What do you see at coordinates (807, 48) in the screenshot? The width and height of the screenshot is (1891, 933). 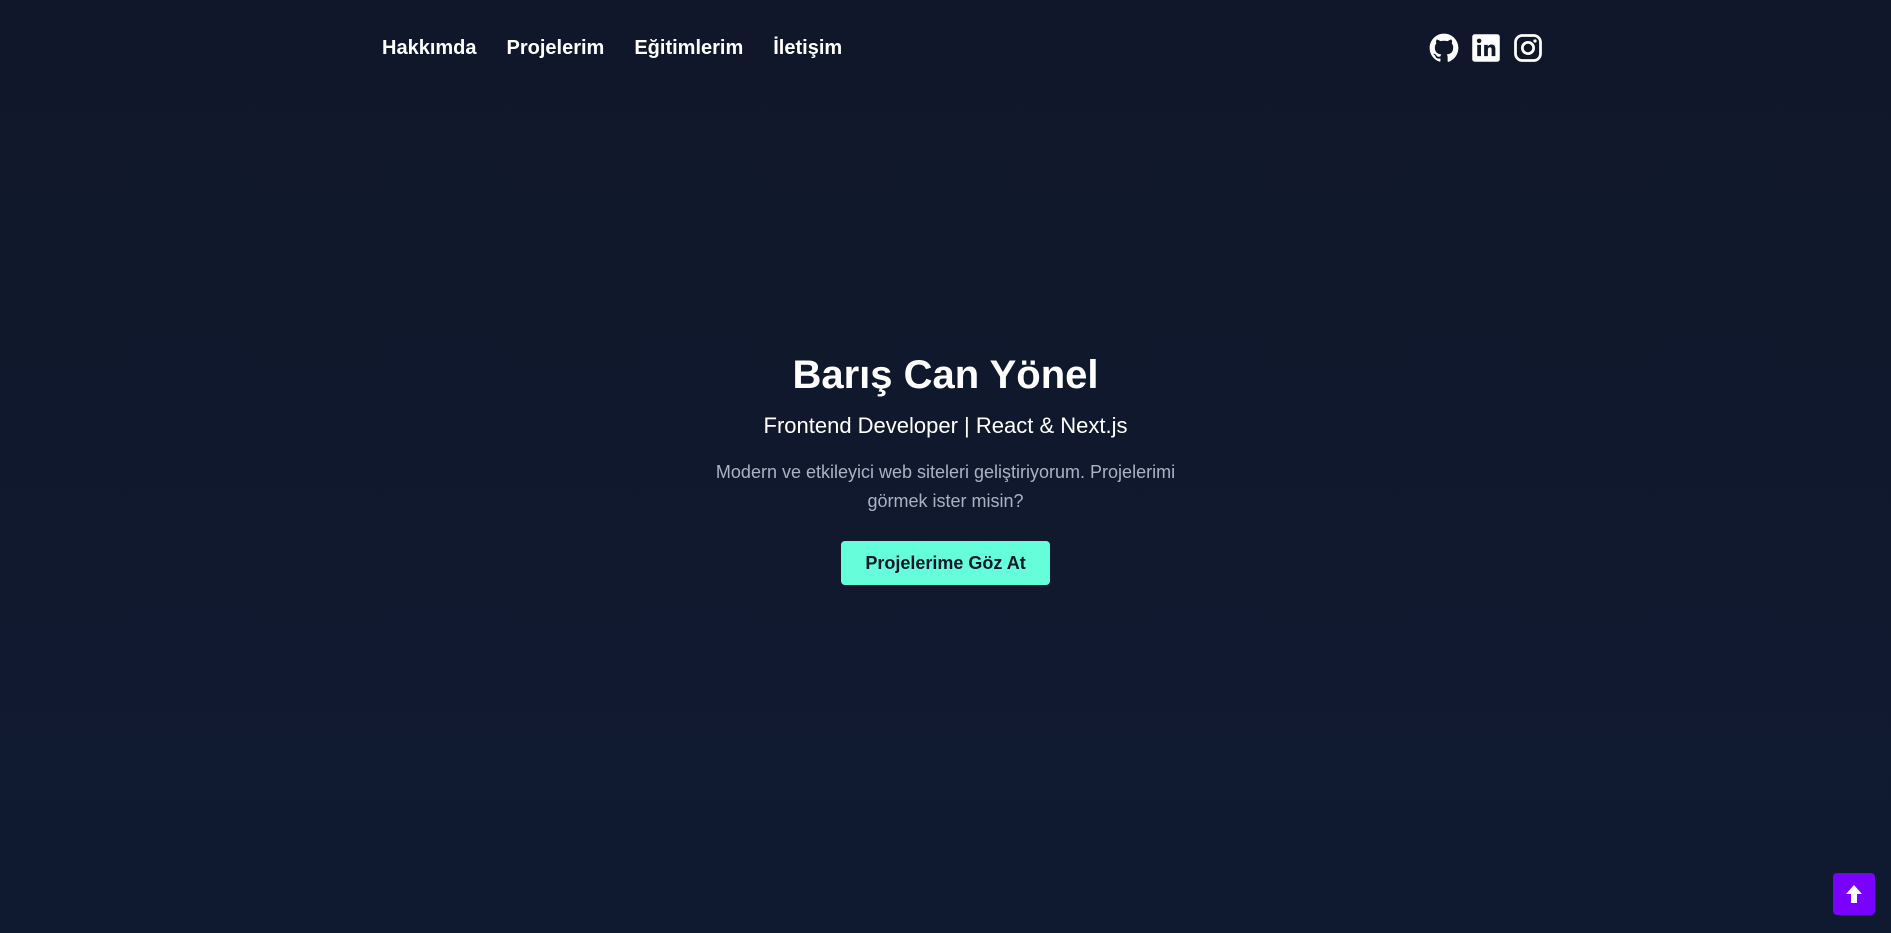 I see `nav-link-iletisim: İletişim` at bounding box center [807, 48].